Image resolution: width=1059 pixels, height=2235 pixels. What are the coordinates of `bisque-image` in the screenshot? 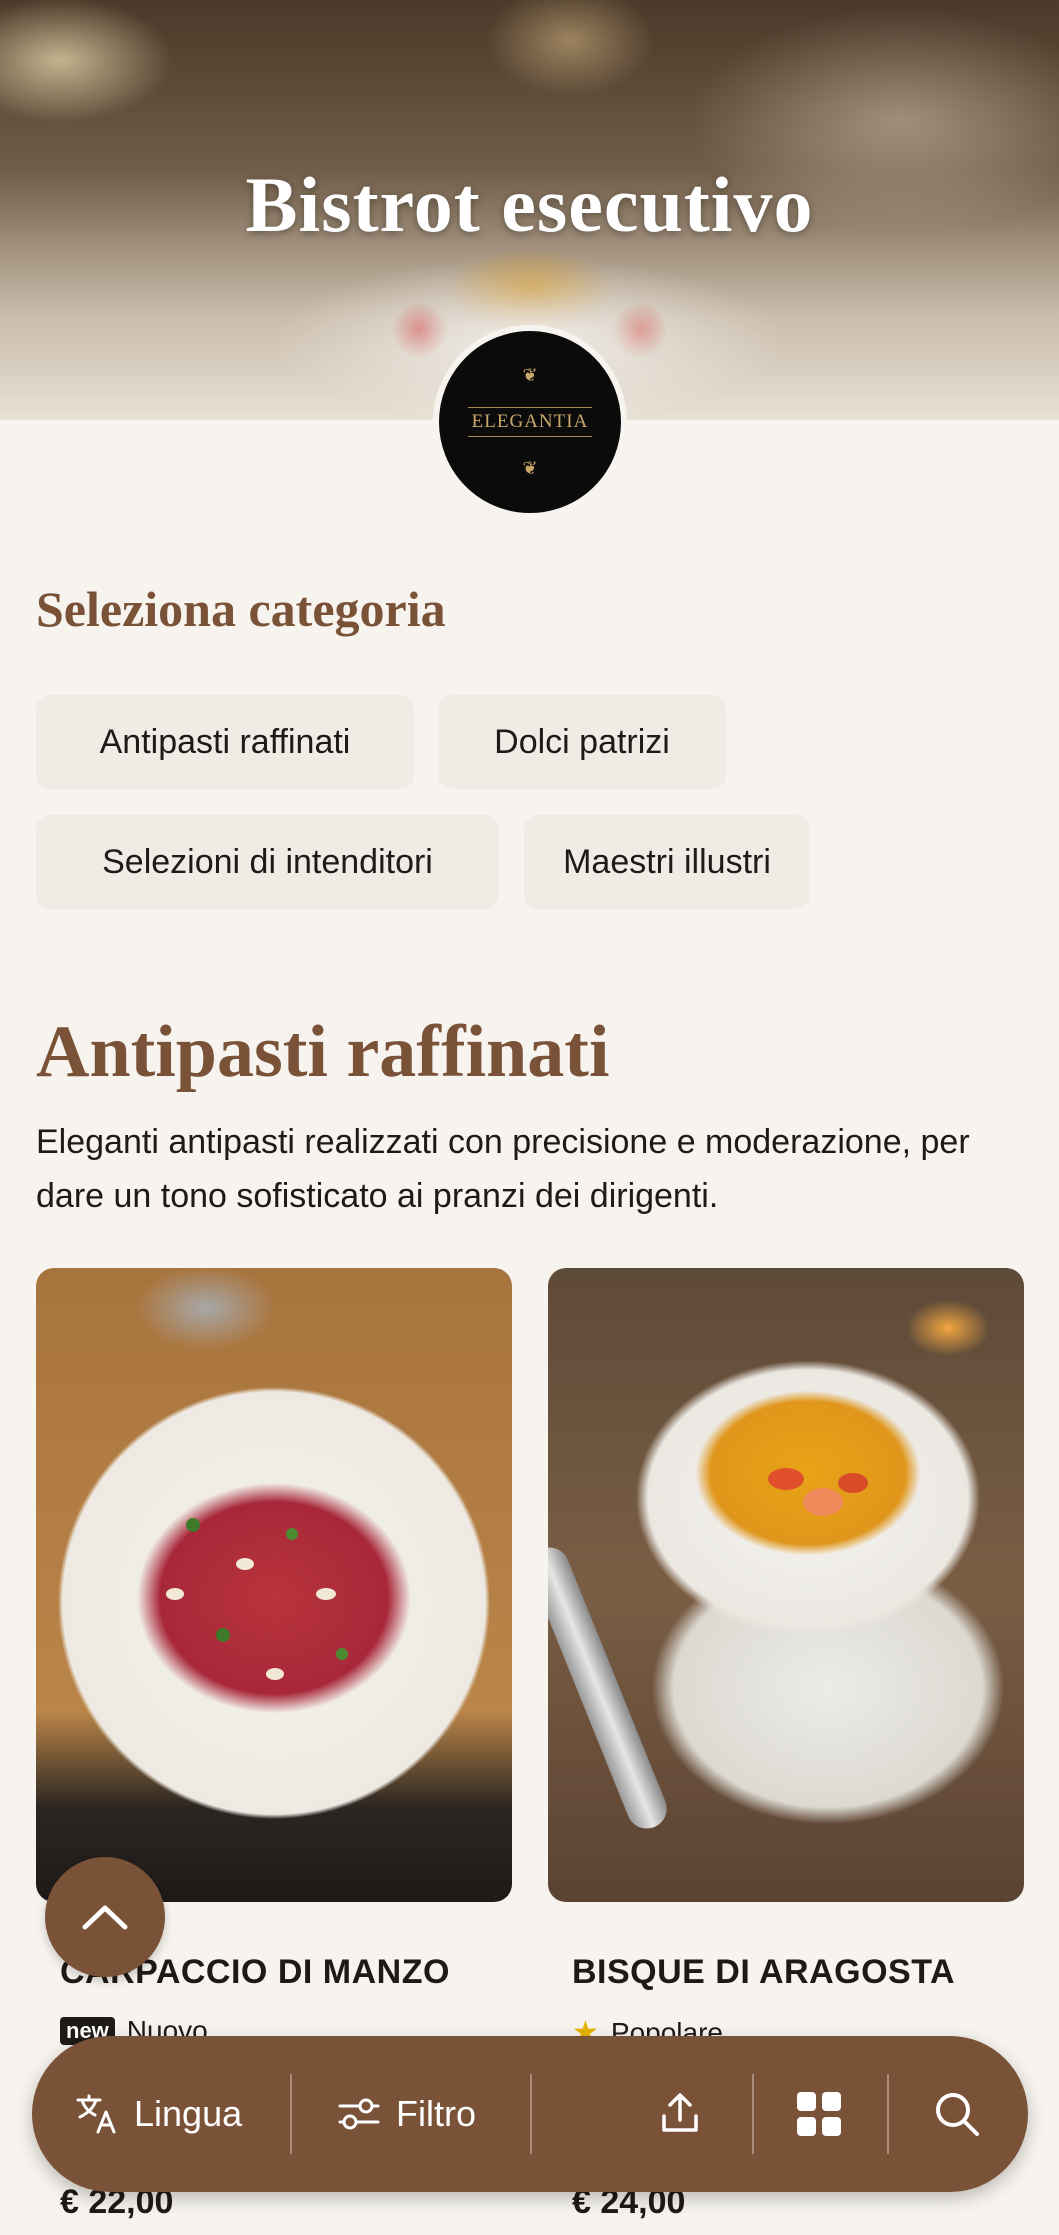 It's located at (786, 1585).